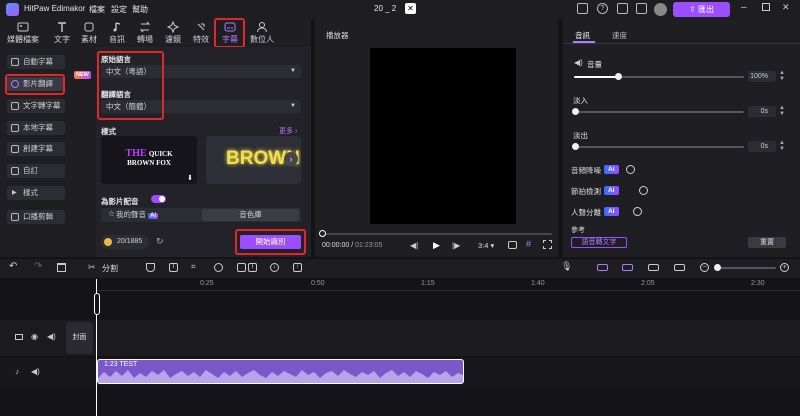 The width and height of the screenshot is (800, 416). Describe the element at coordinates (566, 266) in the screenshot. I see `microphone-icon: 🎙︎` at that location.